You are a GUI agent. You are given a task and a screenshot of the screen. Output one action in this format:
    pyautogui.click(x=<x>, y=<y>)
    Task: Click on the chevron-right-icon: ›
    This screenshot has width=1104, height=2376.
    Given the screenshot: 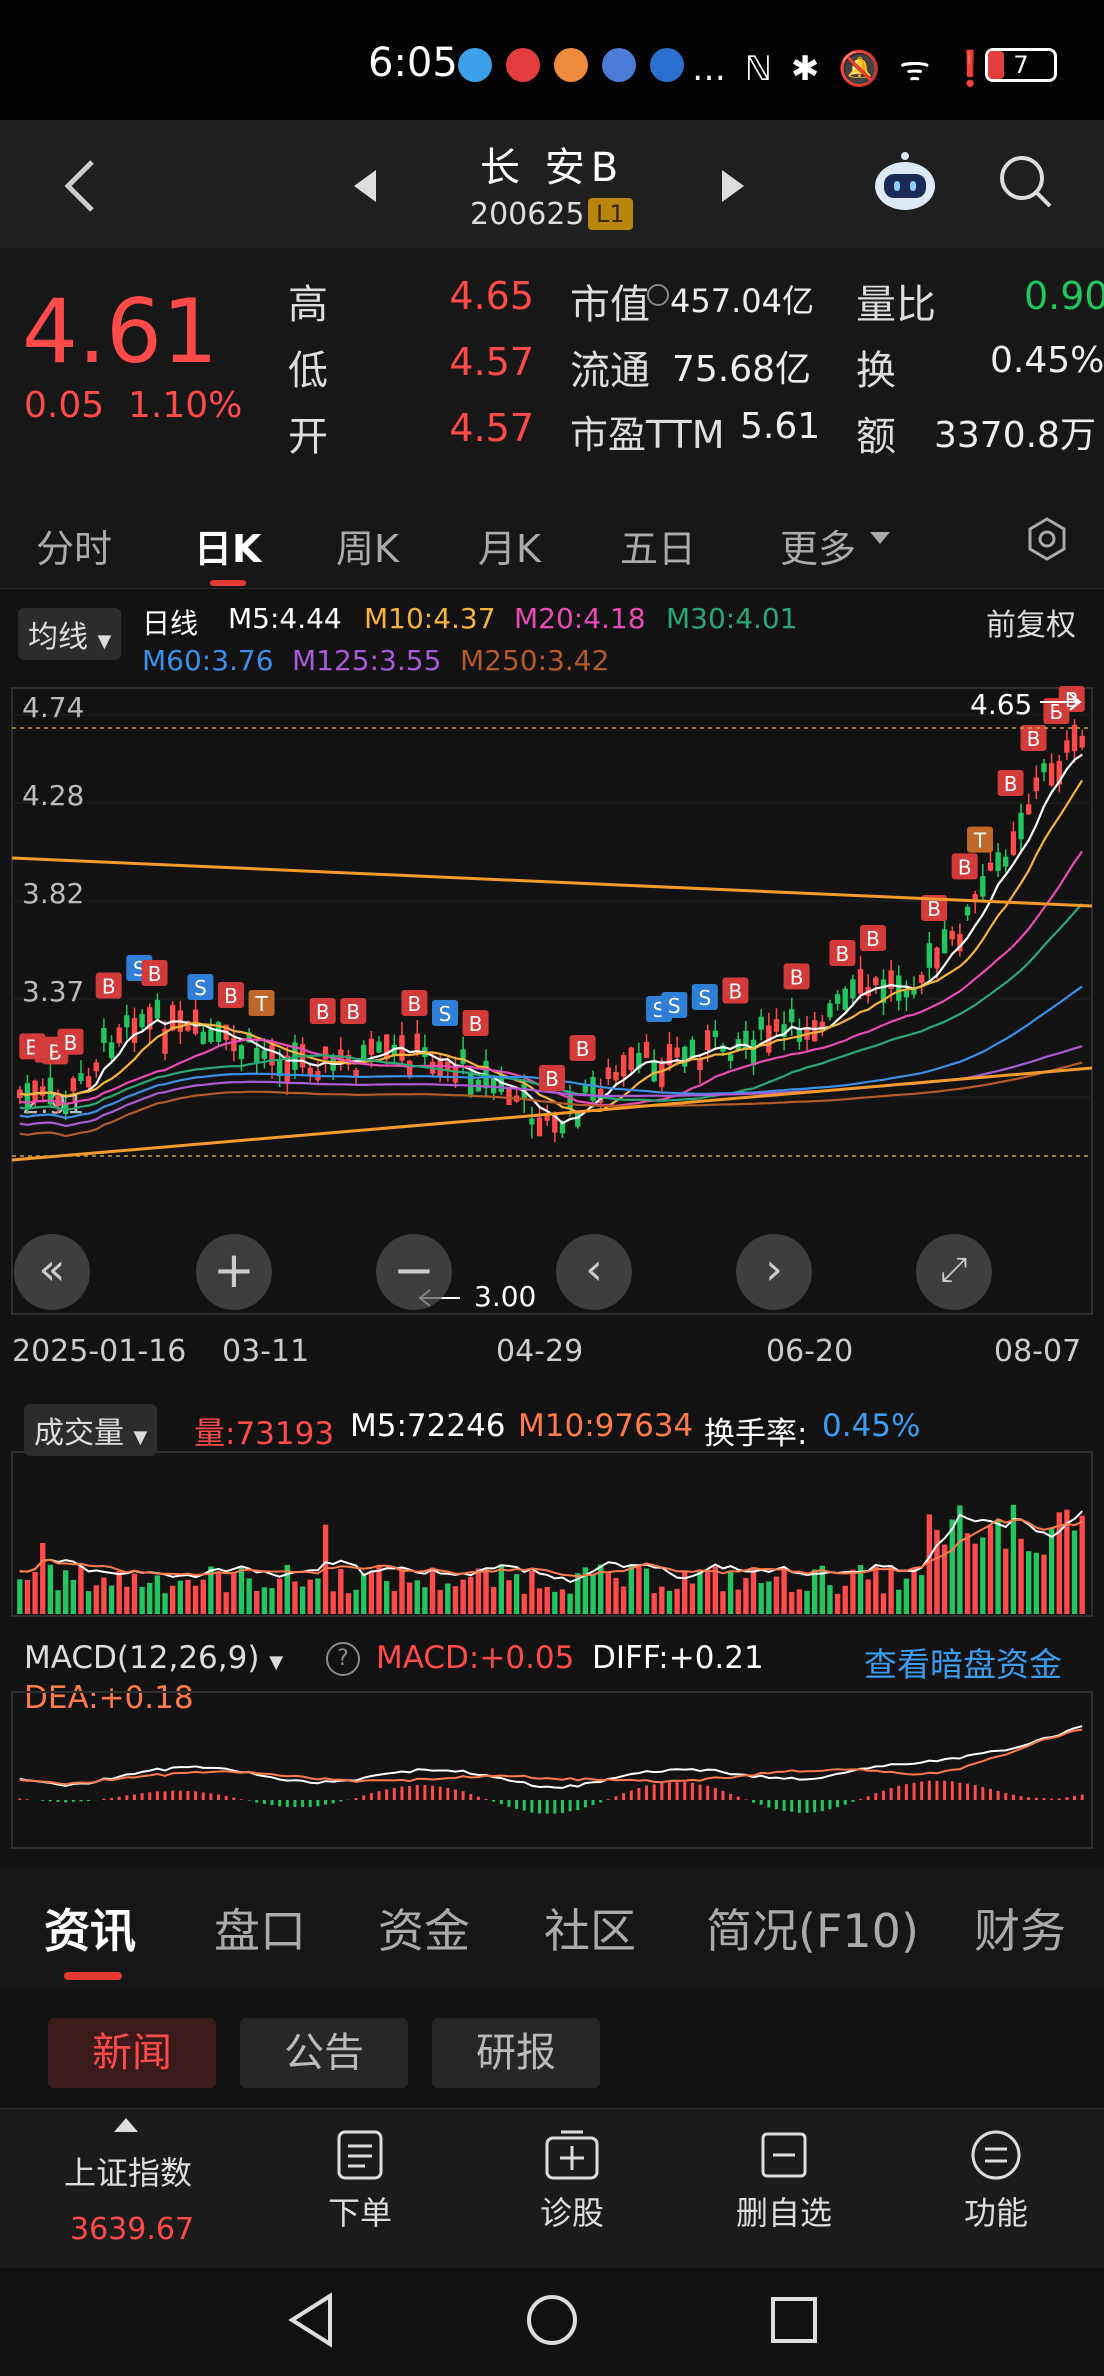 What is the action you would take?
    pyautogui.click(x=774, y=1272)
    